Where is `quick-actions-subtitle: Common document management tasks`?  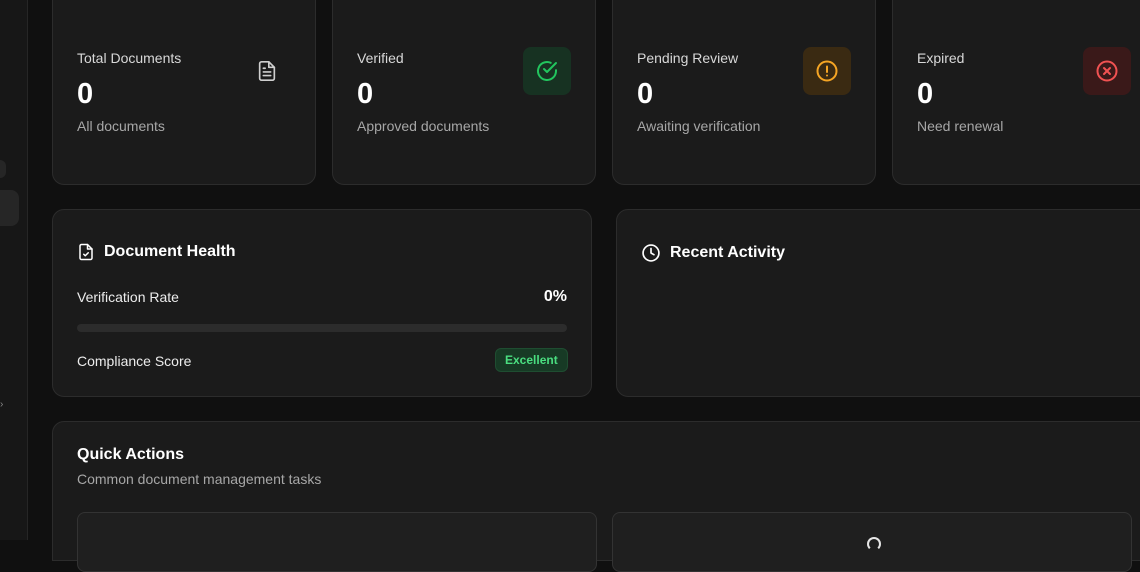
quick-actions-subtitle: Common document management tasks is located at coordinates (199, 479).